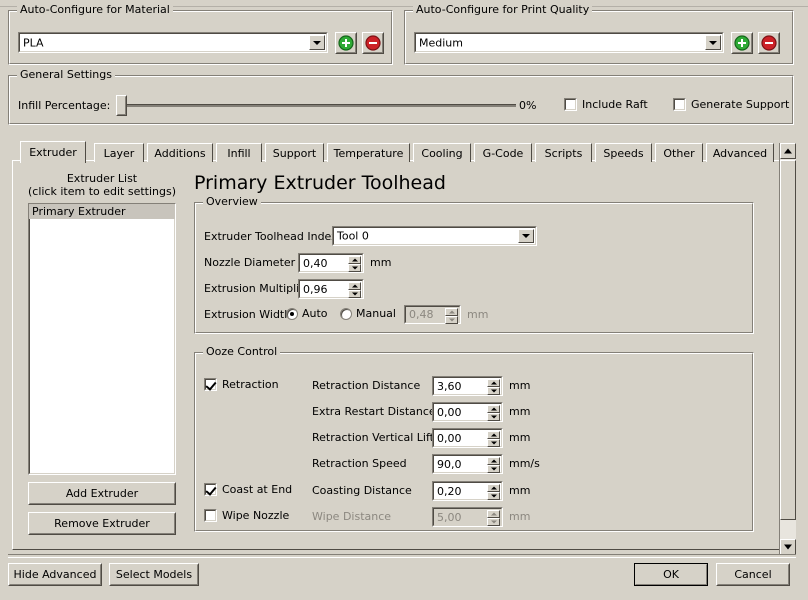 Image resolution: width=808 pixels, height=600 pixels. I want to click on cancel-button: Cancel, so click(753, 574).